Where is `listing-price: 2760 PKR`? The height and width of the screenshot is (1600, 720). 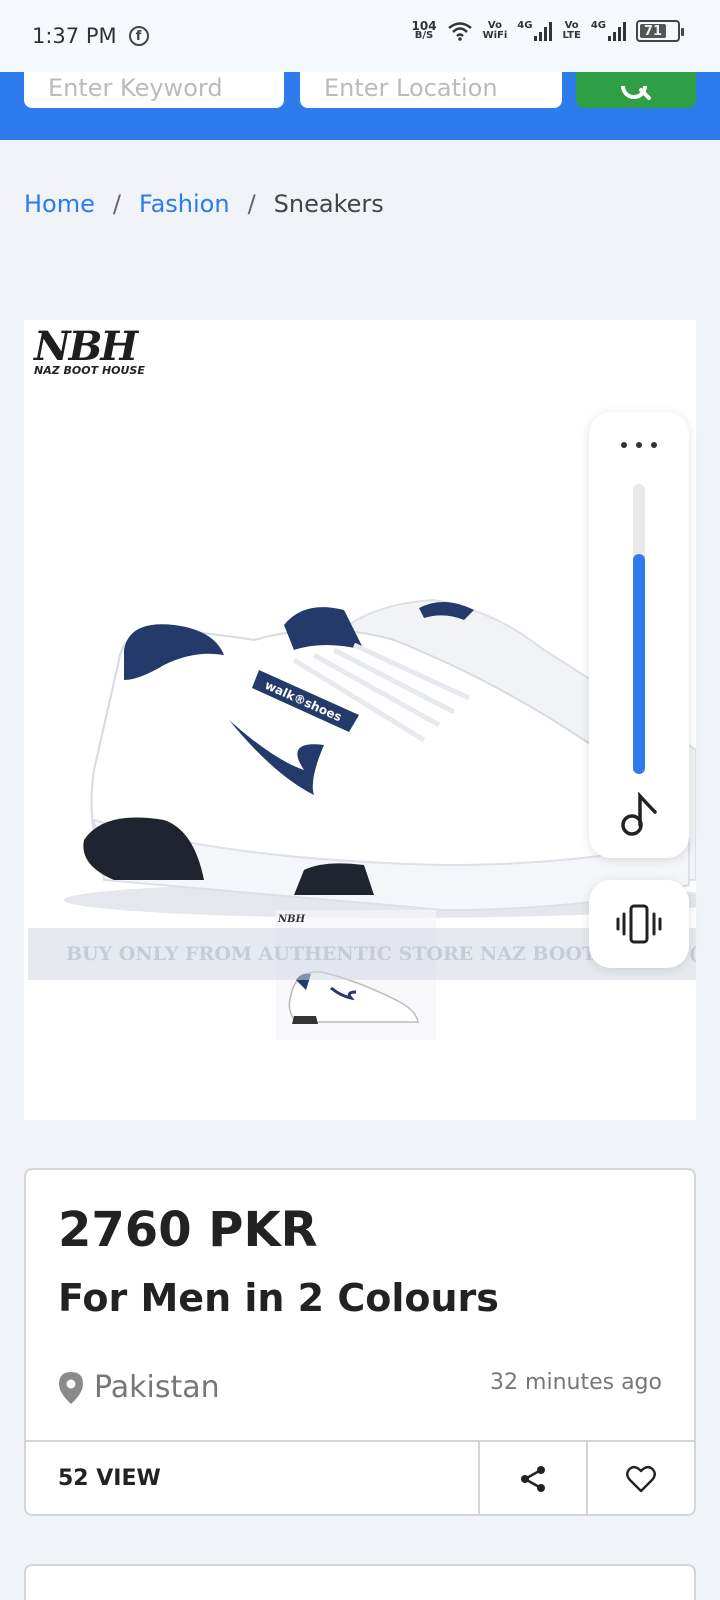 listing-price: 2760 PKR is located at coordinates (188, 1230).